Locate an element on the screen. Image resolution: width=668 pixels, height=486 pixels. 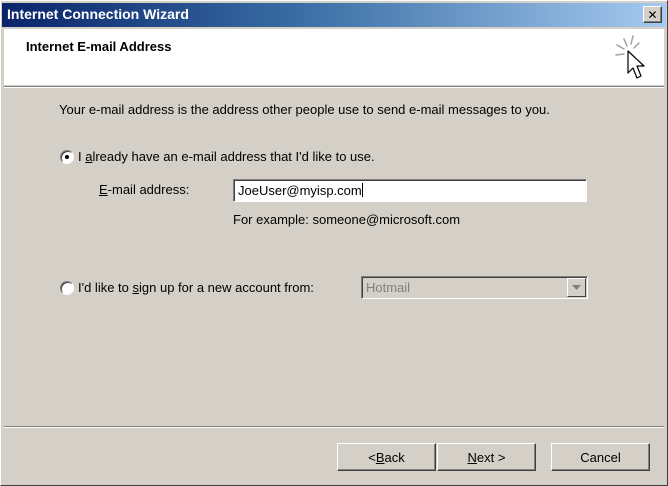
provider-dropdown: Hotmail is located at coordinates (474, 287).